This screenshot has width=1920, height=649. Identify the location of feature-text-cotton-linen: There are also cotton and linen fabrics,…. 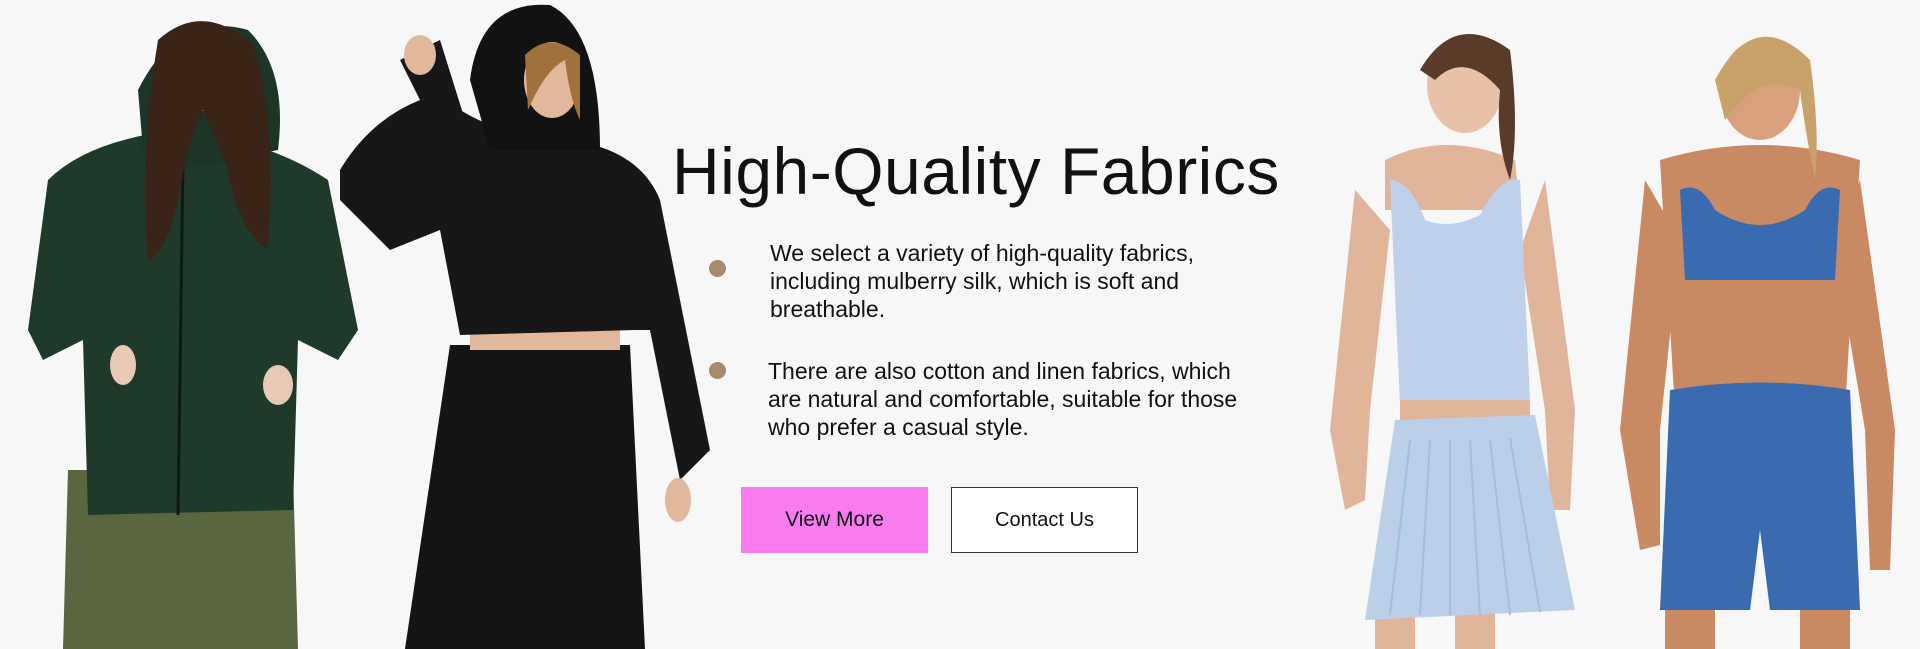
(1003, 399).